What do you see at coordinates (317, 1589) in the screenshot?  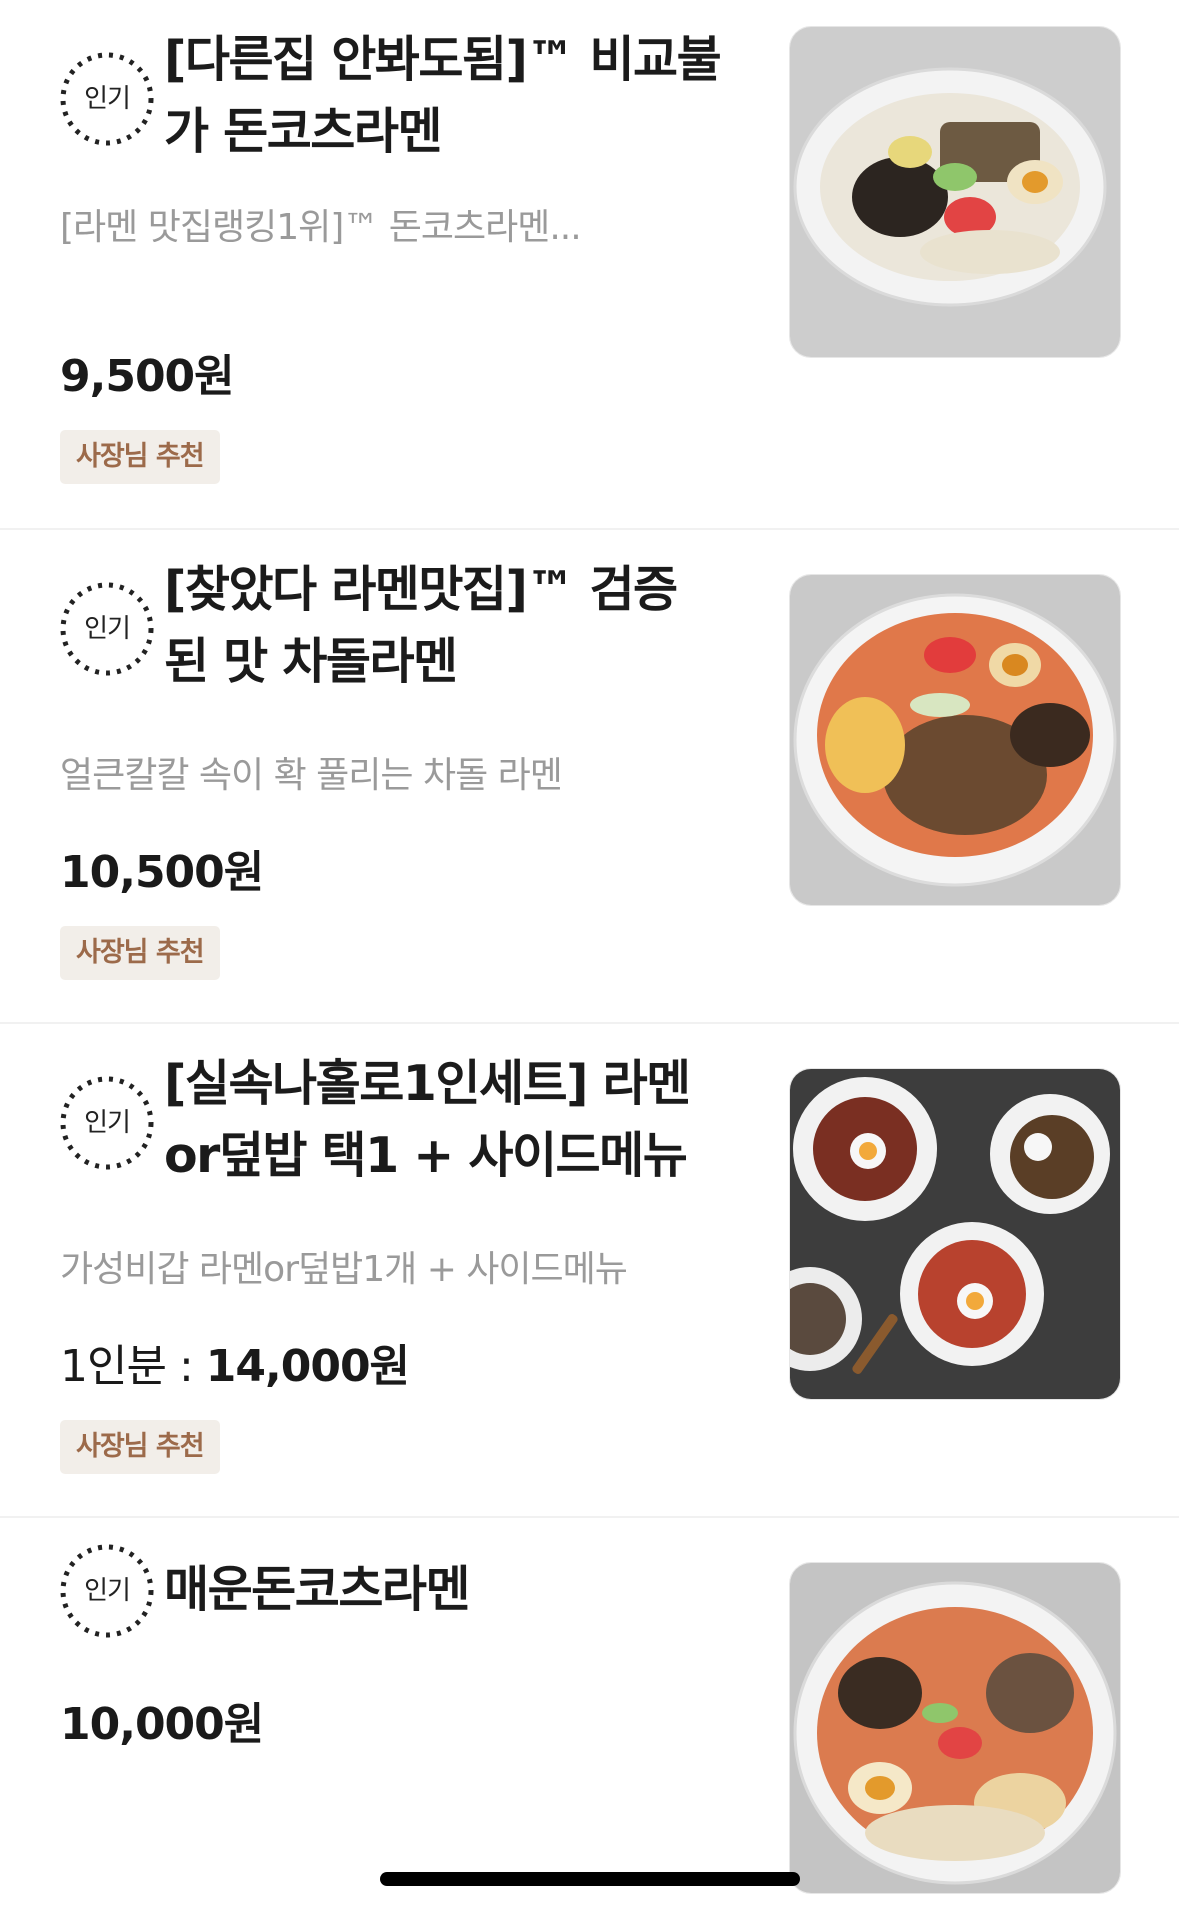 I see `menu-title: 매운돈코츠라멘` at bounding box center [317, 1589].